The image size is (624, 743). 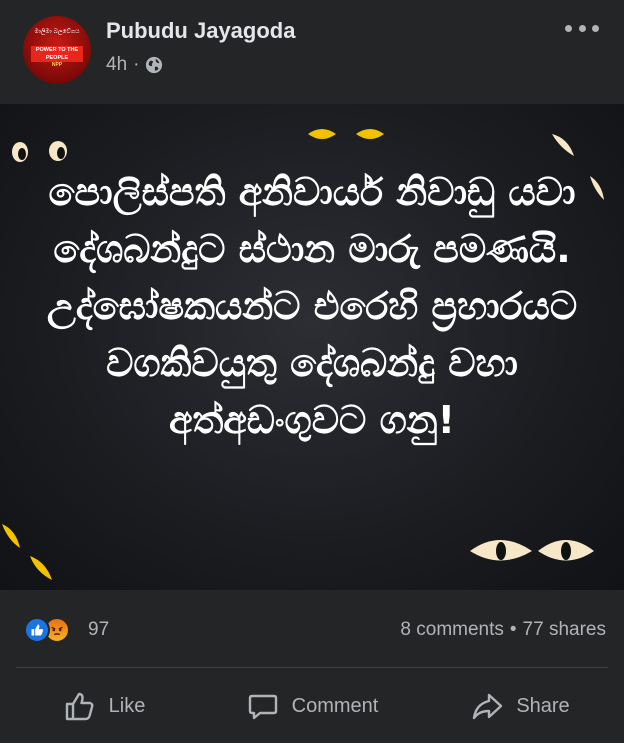 I want to click on post-stats: 8 comments • 77 shares, so click(x=503, y=630).